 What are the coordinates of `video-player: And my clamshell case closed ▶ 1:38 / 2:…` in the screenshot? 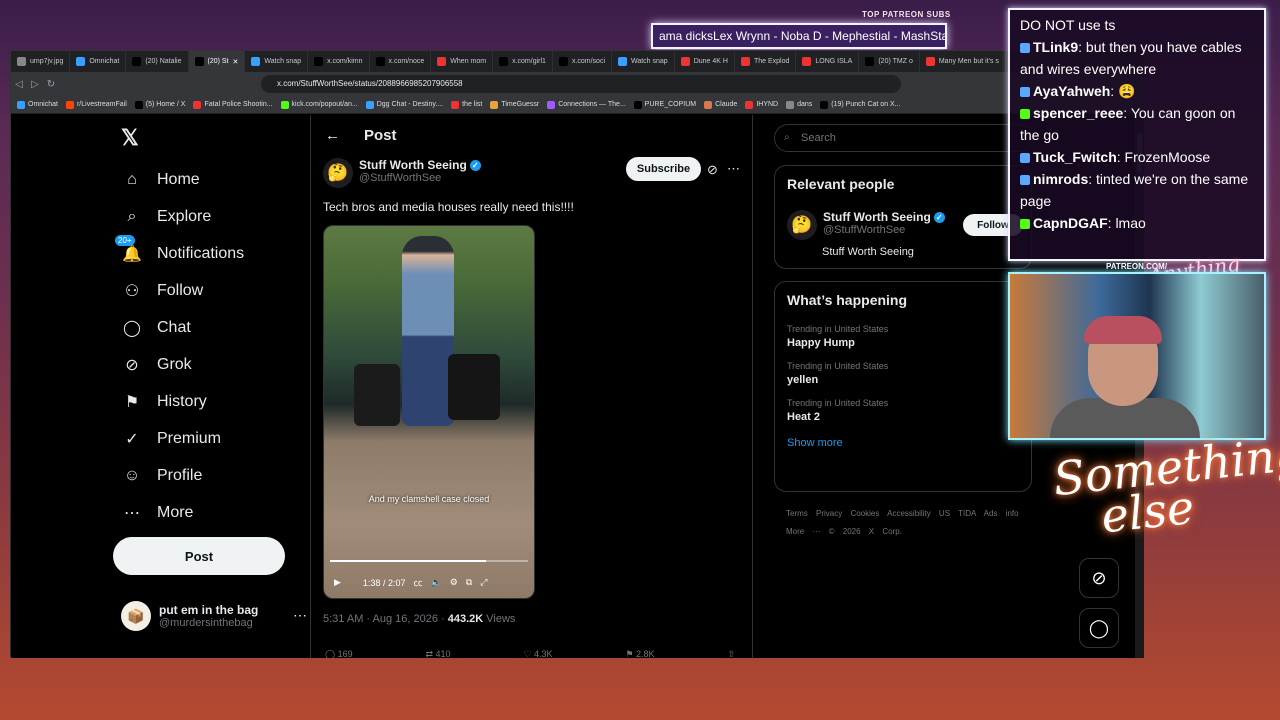 It's located at (429, 412).